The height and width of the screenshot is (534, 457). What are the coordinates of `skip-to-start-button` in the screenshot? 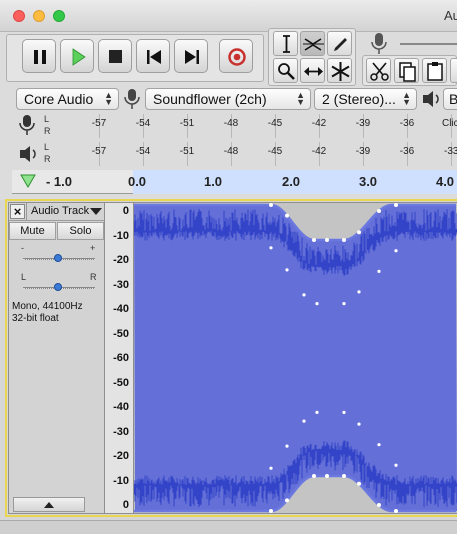 It's located at (153, 56).